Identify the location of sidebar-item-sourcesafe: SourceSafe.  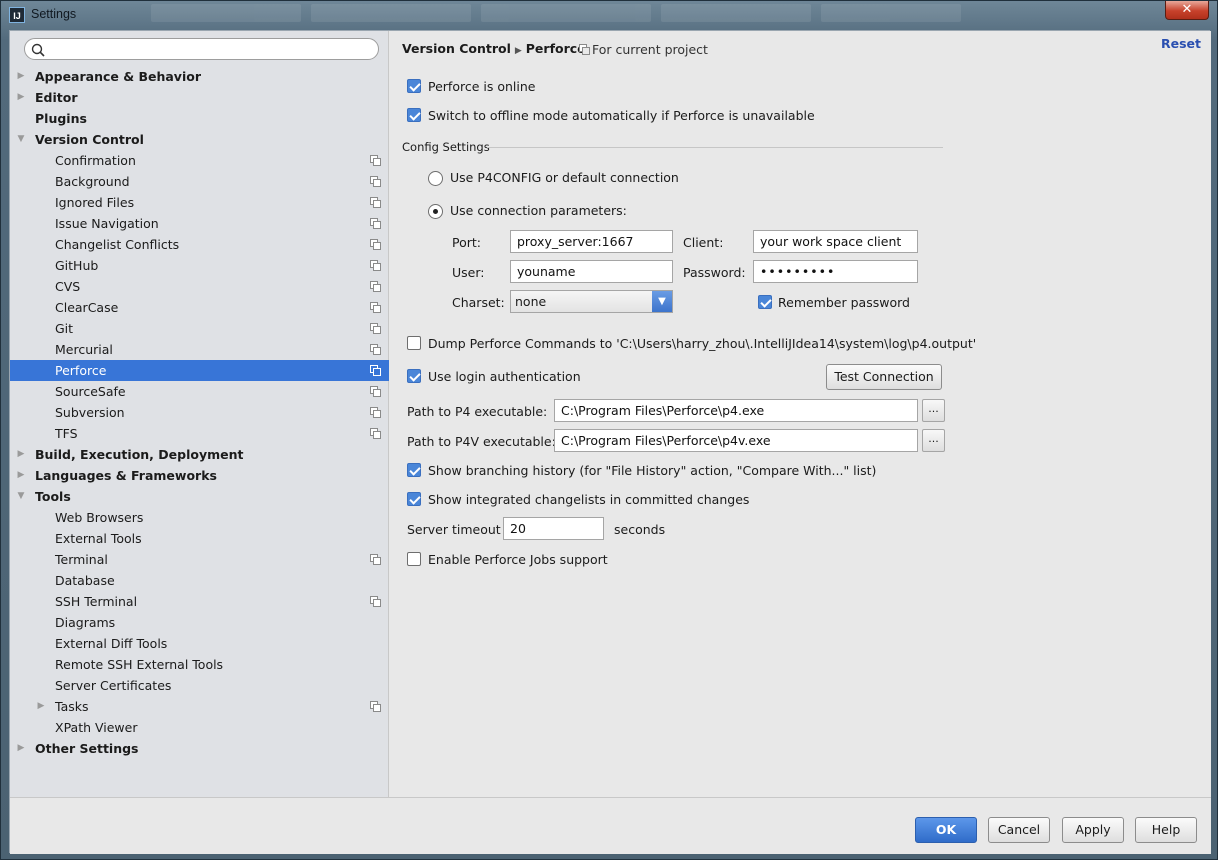
(199, 391).